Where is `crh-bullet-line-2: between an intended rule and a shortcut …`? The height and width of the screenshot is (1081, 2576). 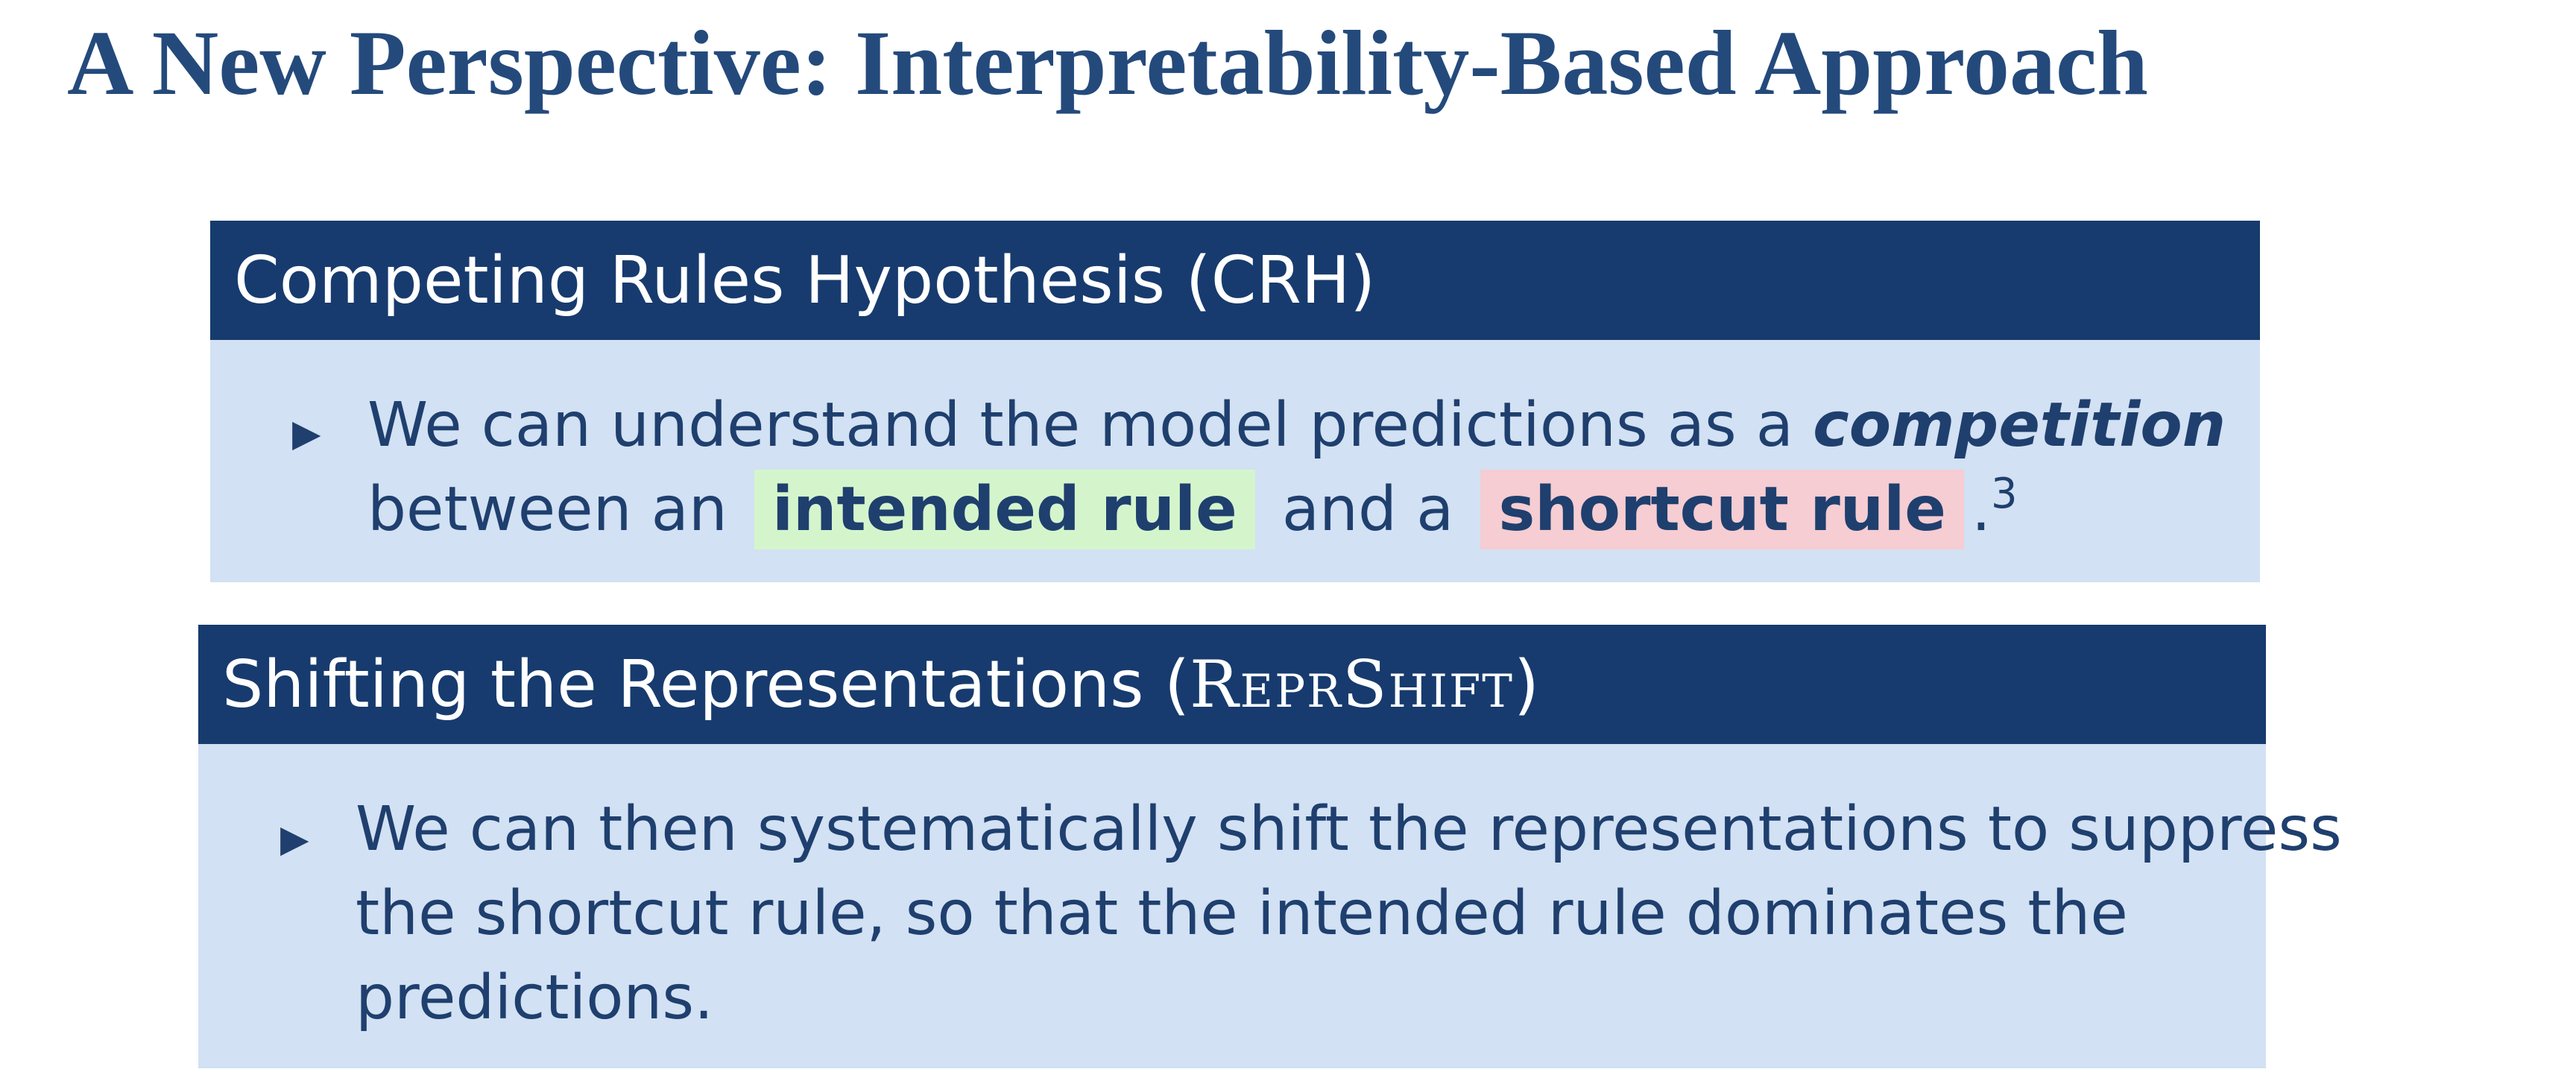 crh-bullet-line-2: between an intended rule and a shortcut … is located at coordinates (1313, 509).